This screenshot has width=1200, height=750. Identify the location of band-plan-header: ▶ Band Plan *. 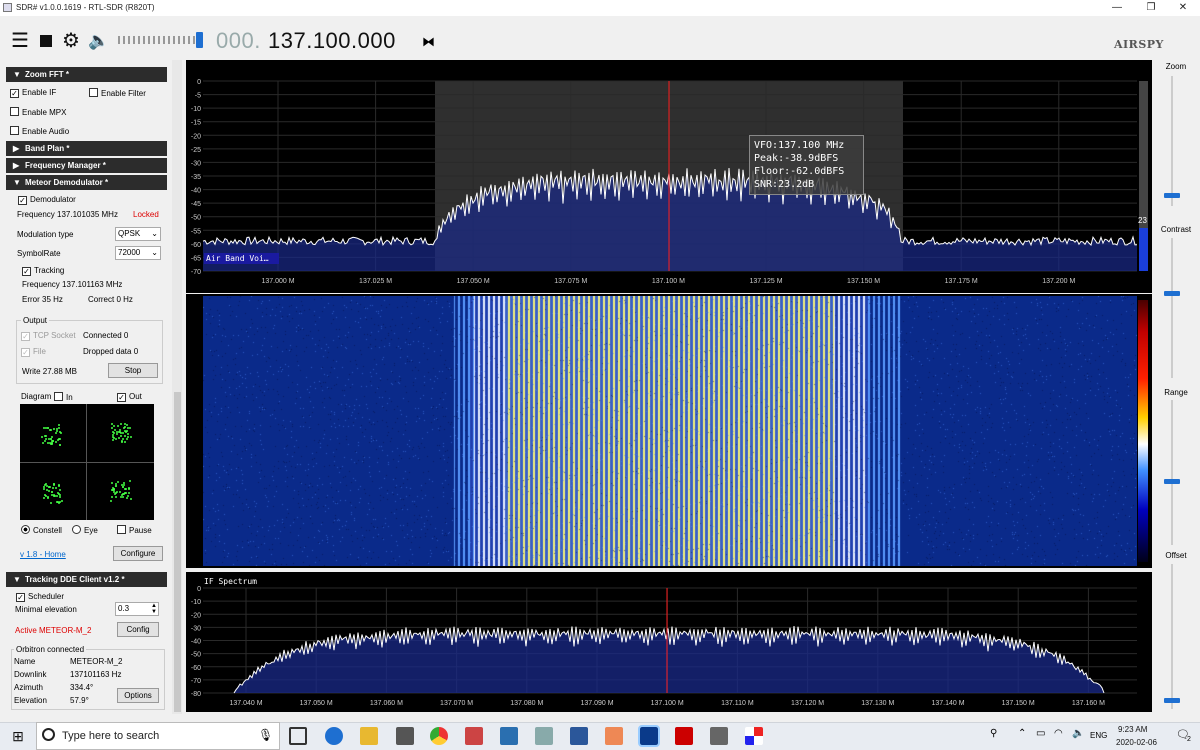
(86, 148).